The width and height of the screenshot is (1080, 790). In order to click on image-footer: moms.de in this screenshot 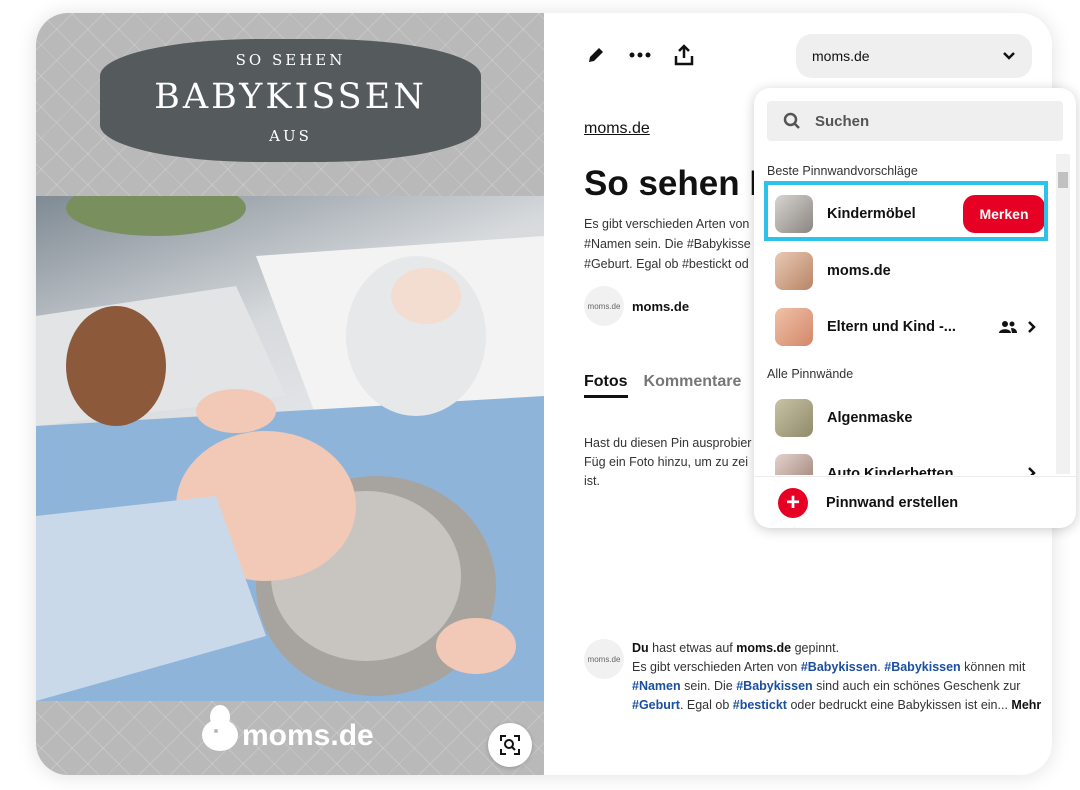, I will do `click(290, 738)`.